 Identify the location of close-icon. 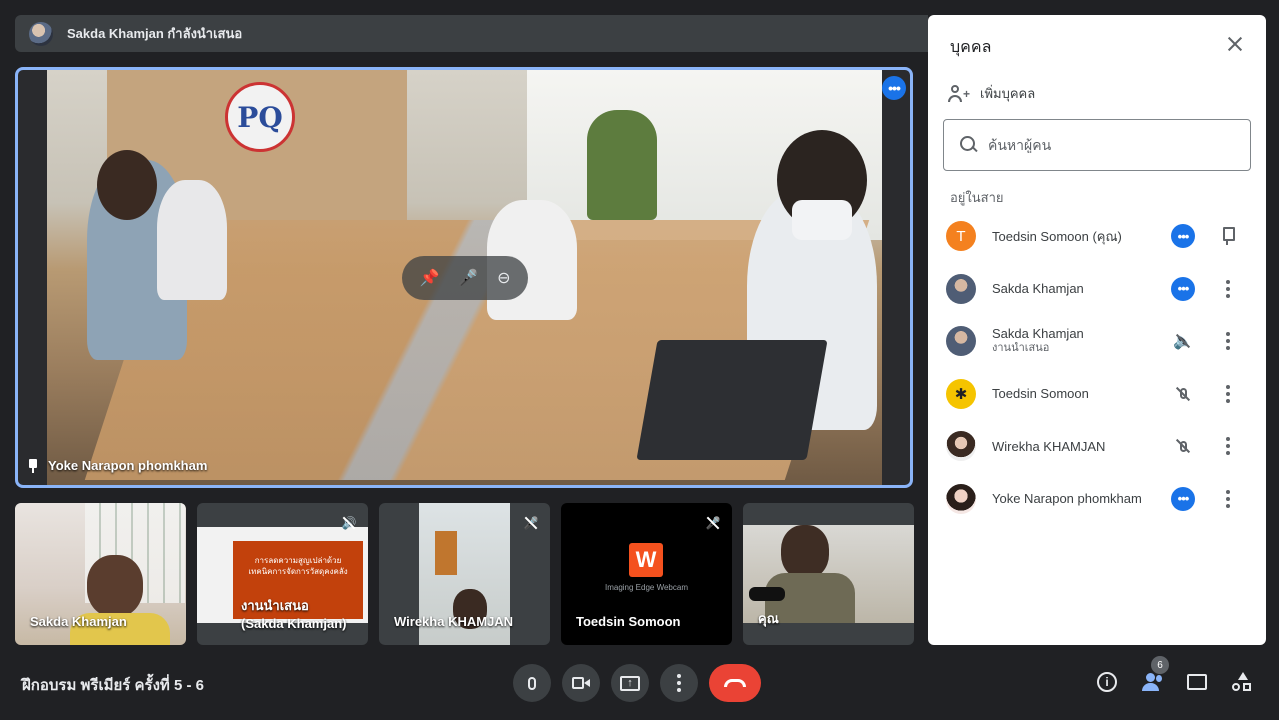
(1235, 44).